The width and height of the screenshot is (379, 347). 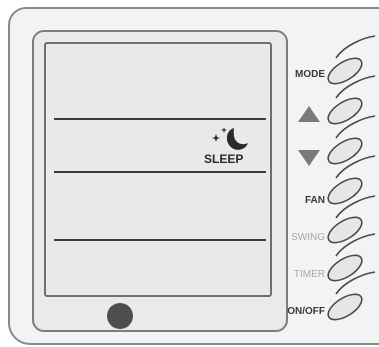 What do you see at coordinates (350, 178) in the screenshot?
I see `button-column` at bounding box center [350, 178].